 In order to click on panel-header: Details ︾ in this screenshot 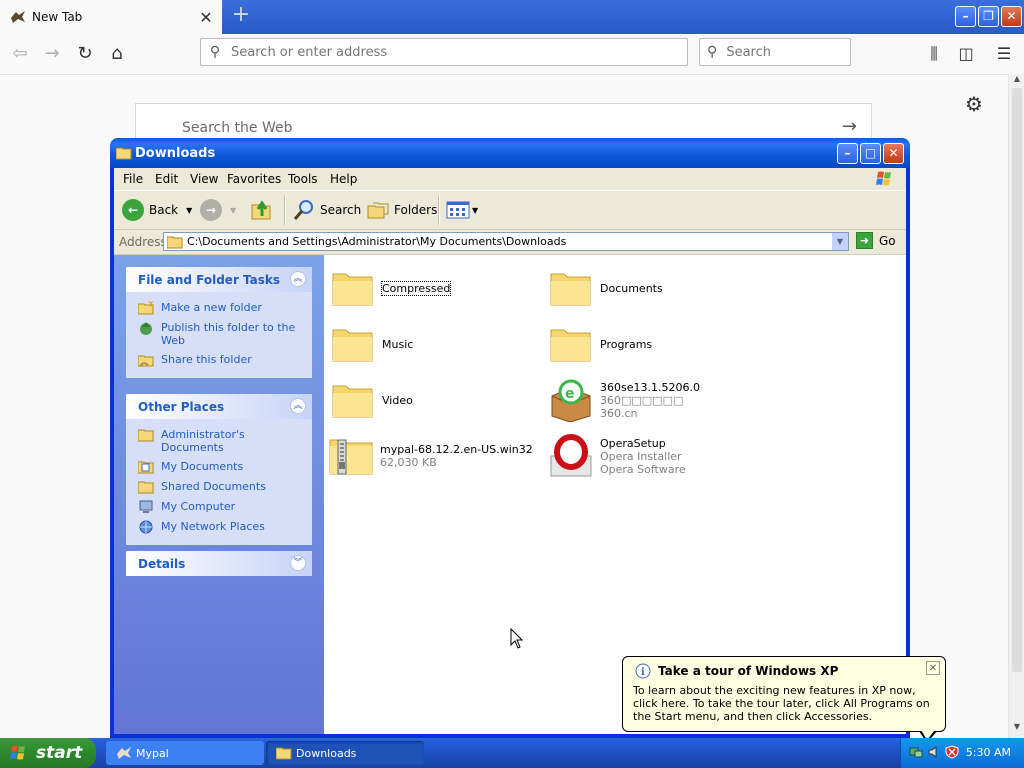, I will do `click(219, 563)`.